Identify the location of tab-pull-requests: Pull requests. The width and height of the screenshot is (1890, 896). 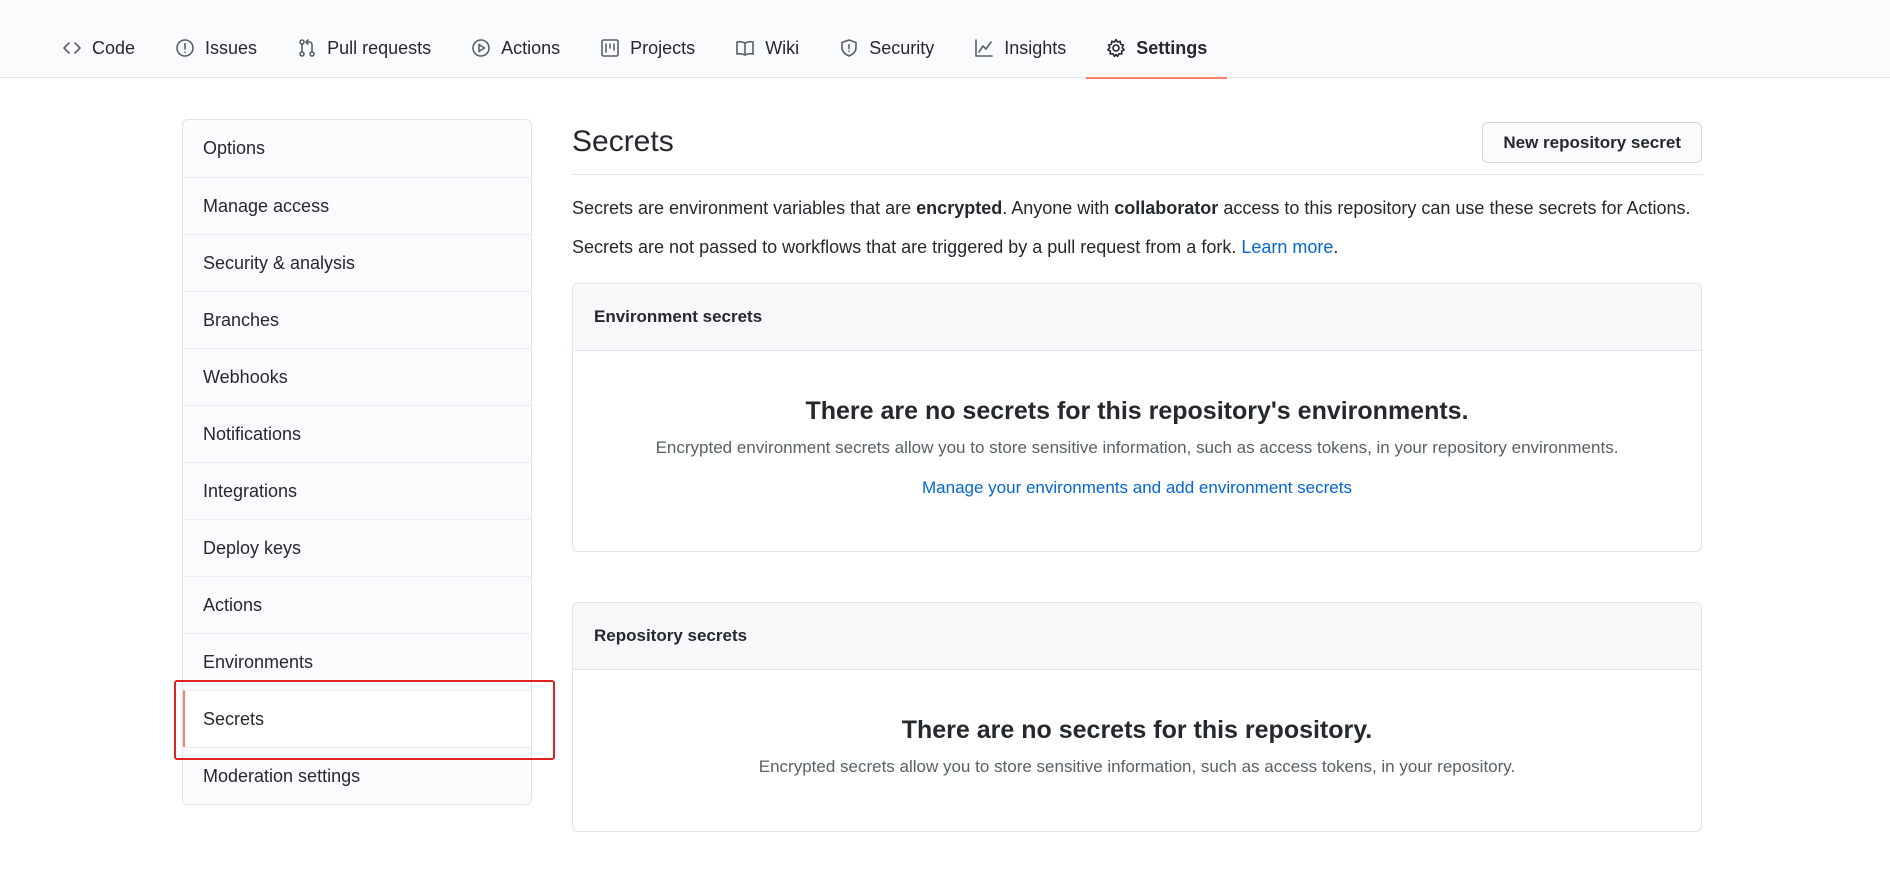
(364, 50).